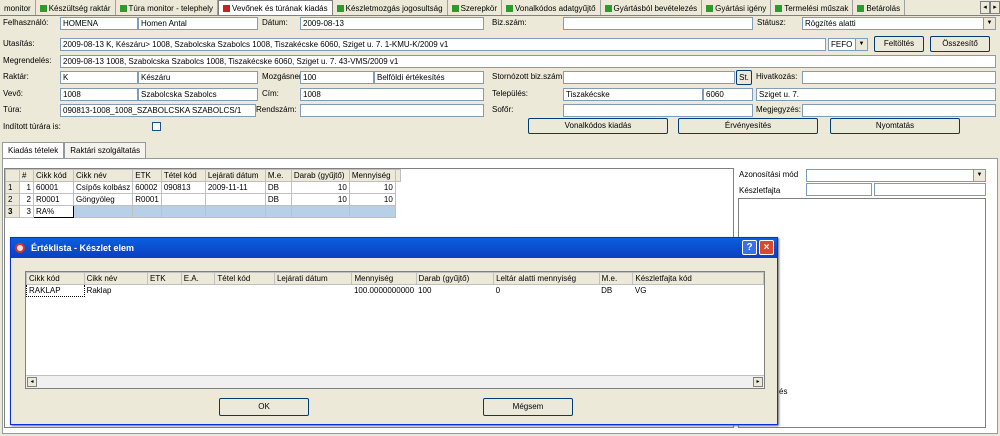 The image size is (1000, 436). I want to click on tab-module: Gyártásból bevételezés, so click(652, 7).